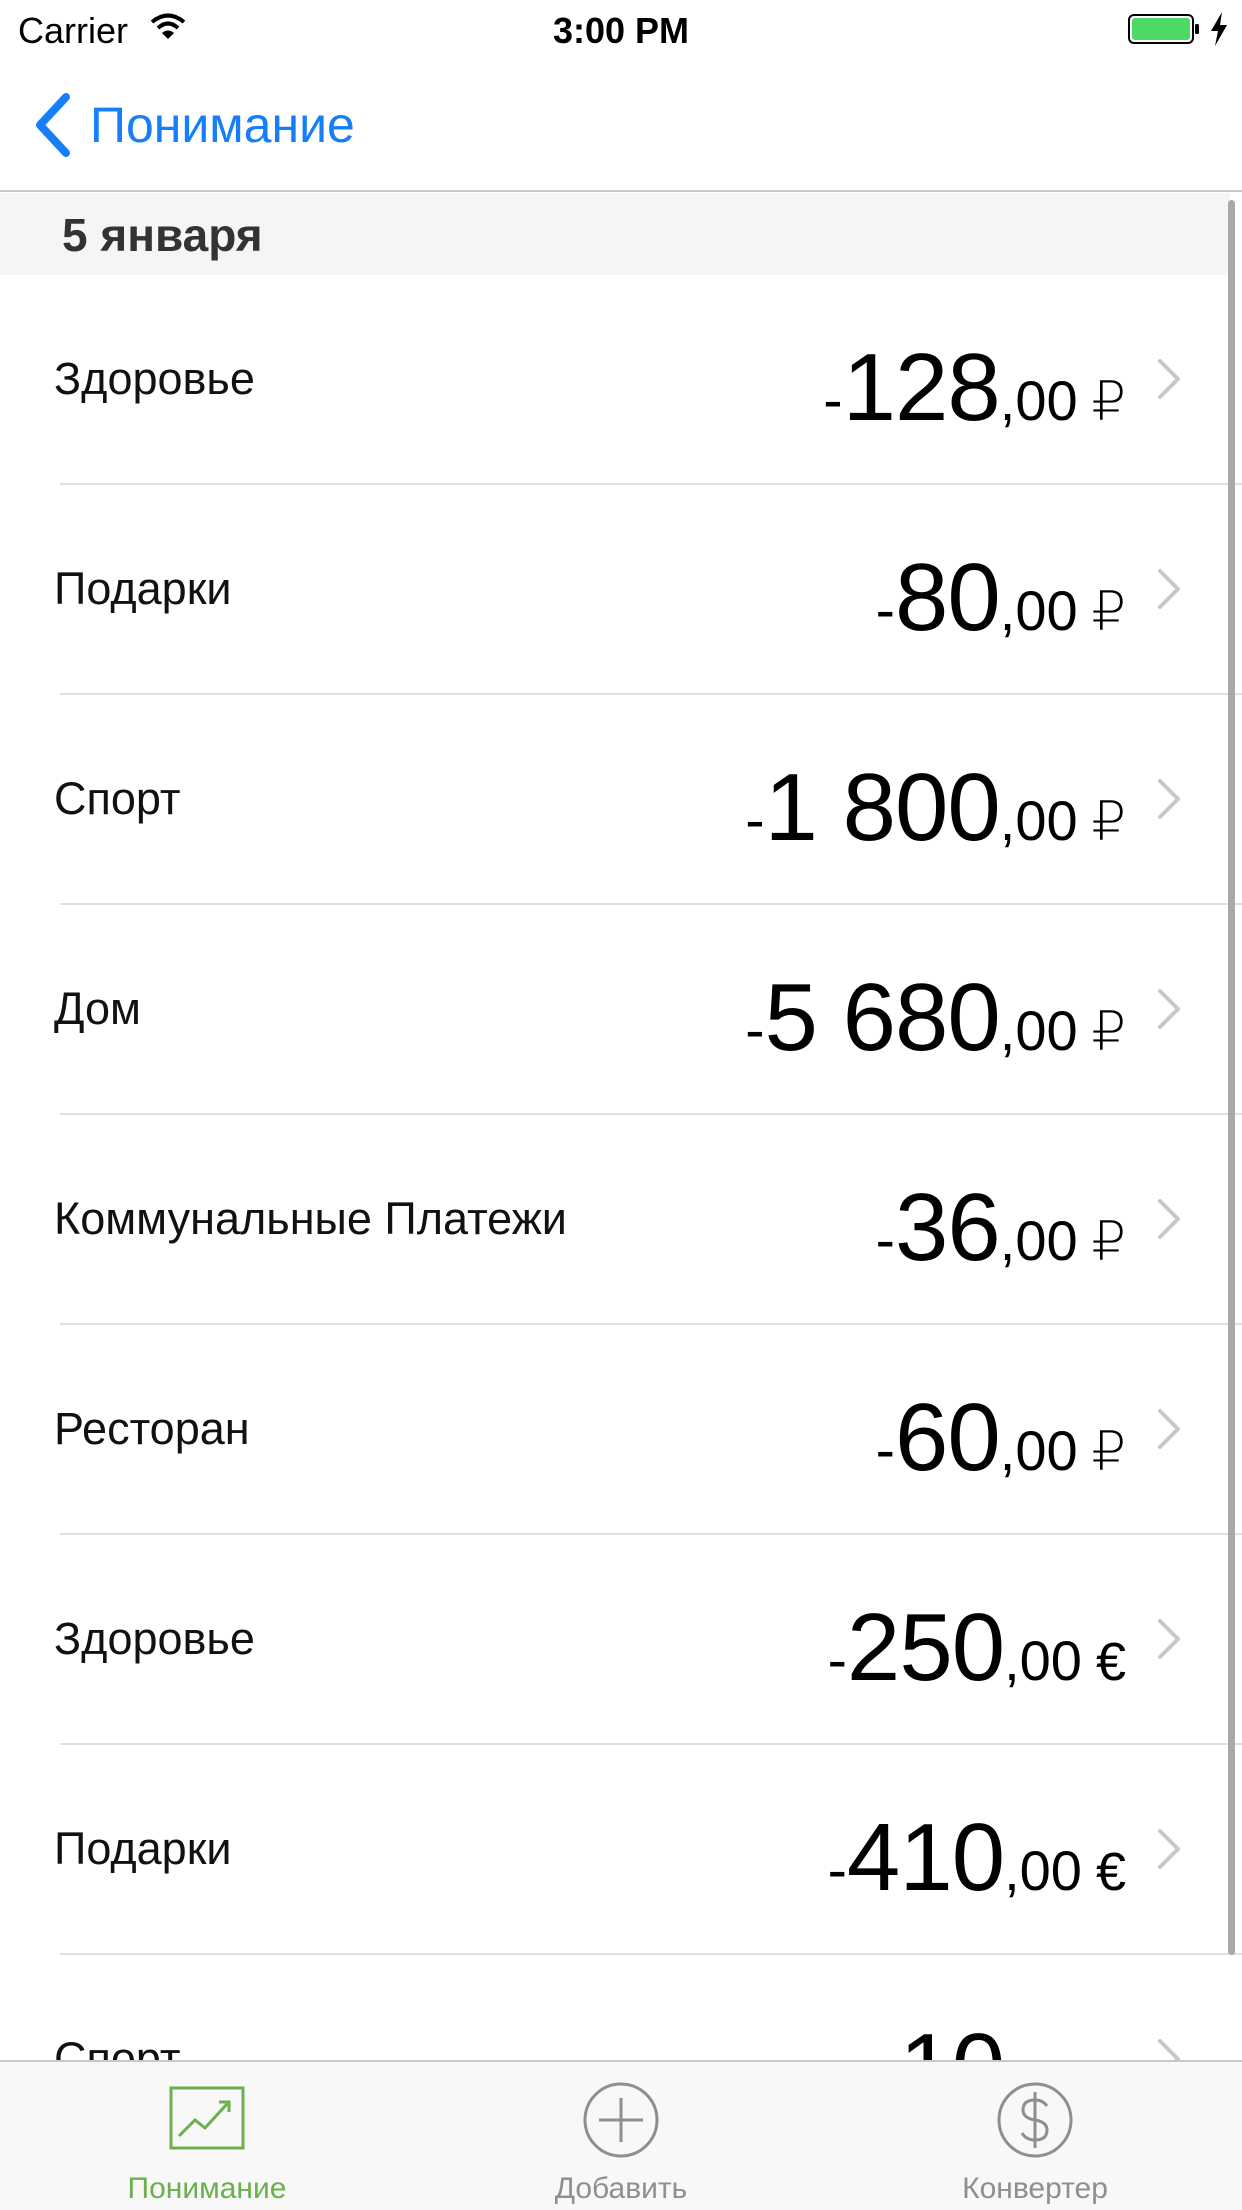 The width and height of the screenshot is (1242, 2210). What do you see at coordinates (621, 1010) in the screenshot?
I see `list-item: Дом -5 680,00 ₽` at bounding box center [621, 1010].